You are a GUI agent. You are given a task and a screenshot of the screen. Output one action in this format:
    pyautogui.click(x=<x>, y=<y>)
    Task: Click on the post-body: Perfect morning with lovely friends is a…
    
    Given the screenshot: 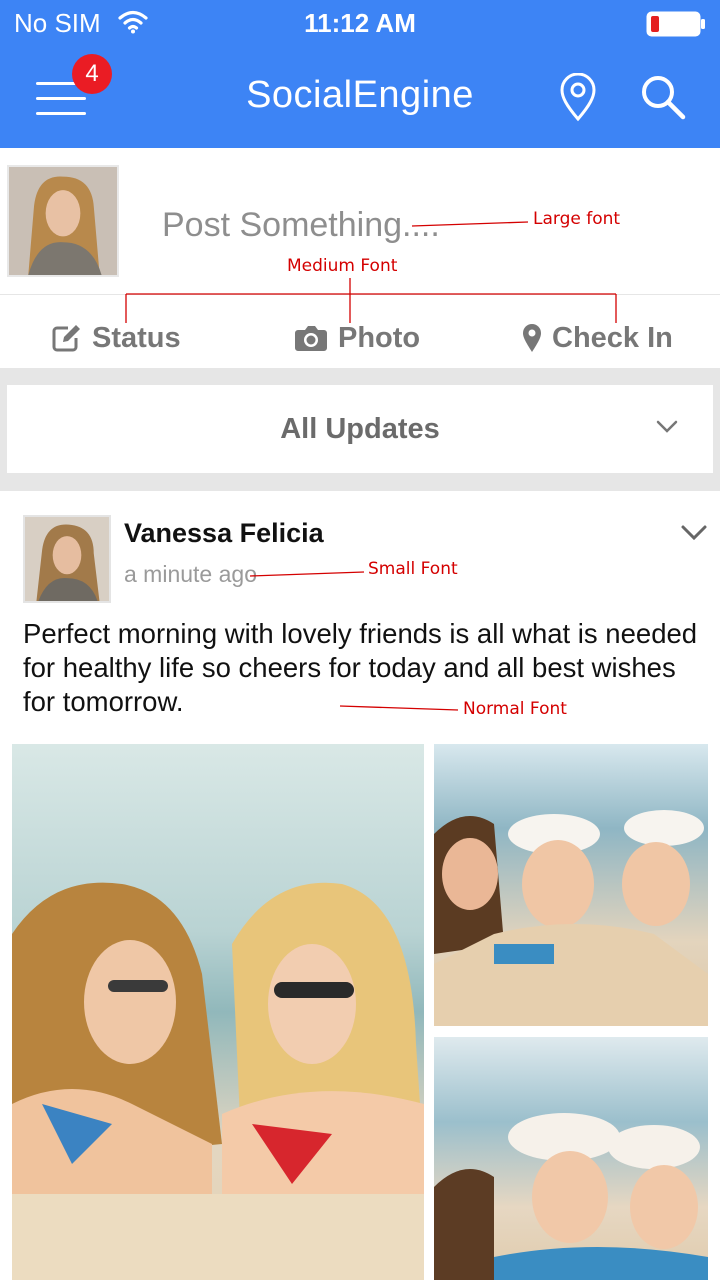 What is the action you would take?
    pyautogui.click(x=360, y=667)
    